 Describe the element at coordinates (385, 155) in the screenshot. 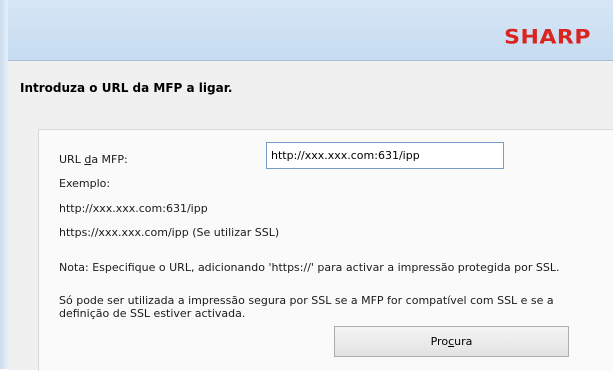

I see `url-input: http://xxx.xxx.com:631/ipp` at that location.